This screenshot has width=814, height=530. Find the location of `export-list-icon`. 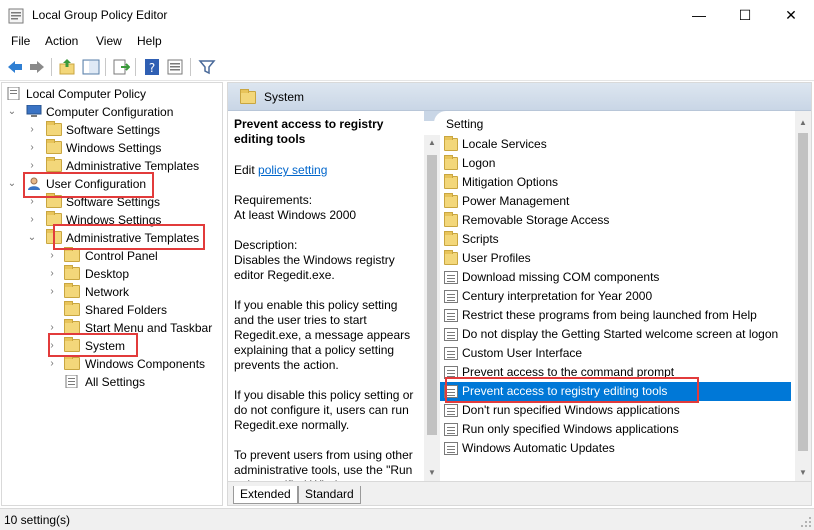

export-list-icon is located at coordinates (121, 67).